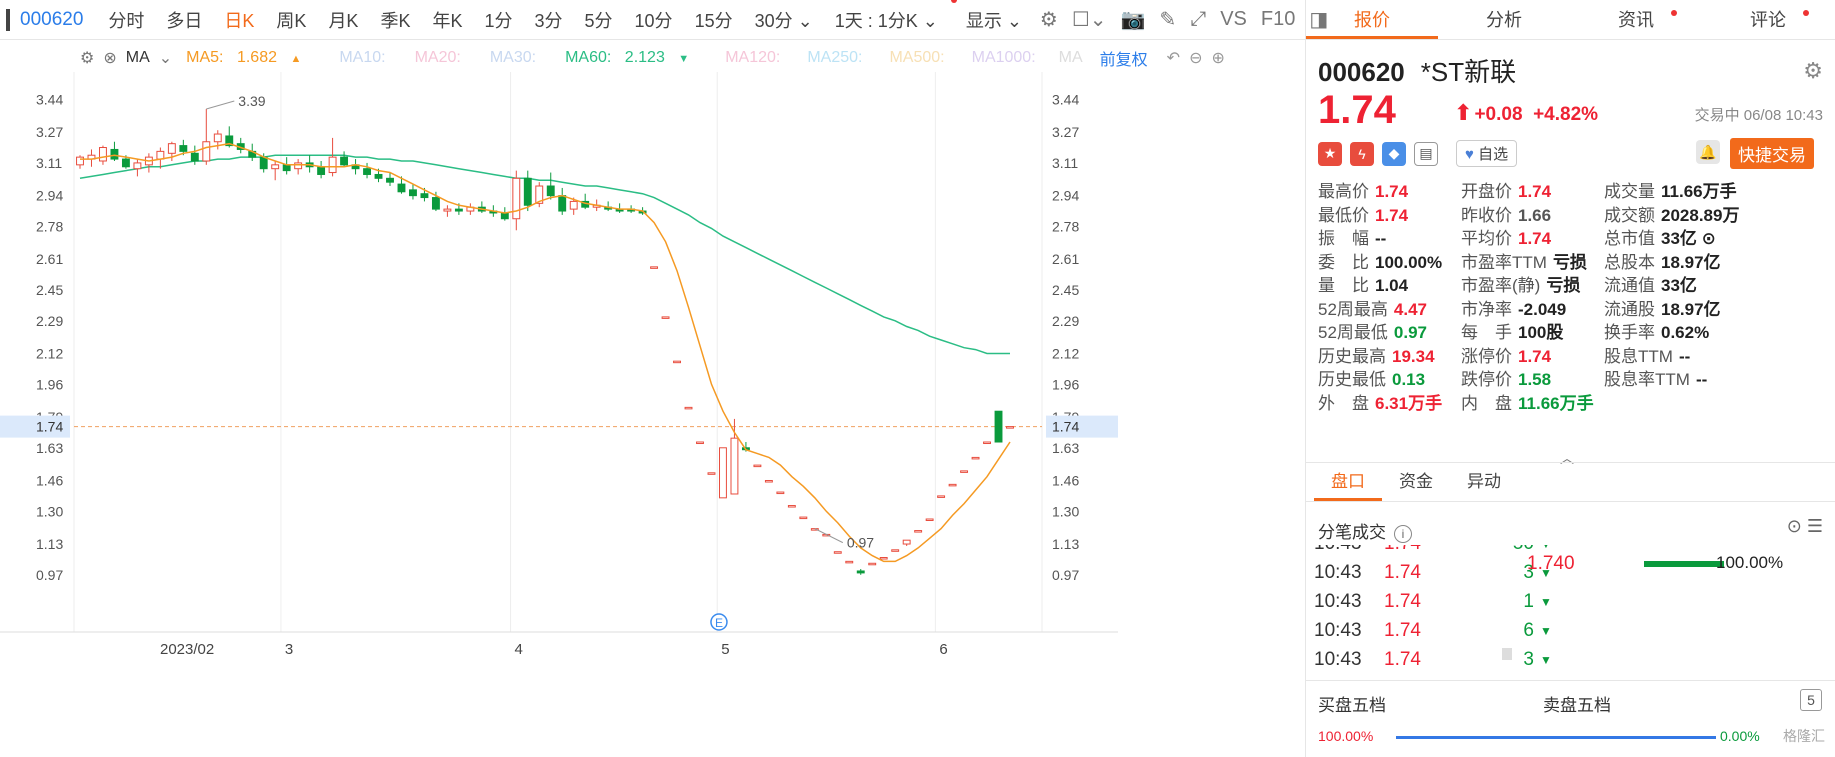 This screenshot has height=757, width=1835. What do you see at coordinates (1504, 262) in the screenshot?
I see `stat-label: 市盈率TTM` at bounding box center [1504, 262].